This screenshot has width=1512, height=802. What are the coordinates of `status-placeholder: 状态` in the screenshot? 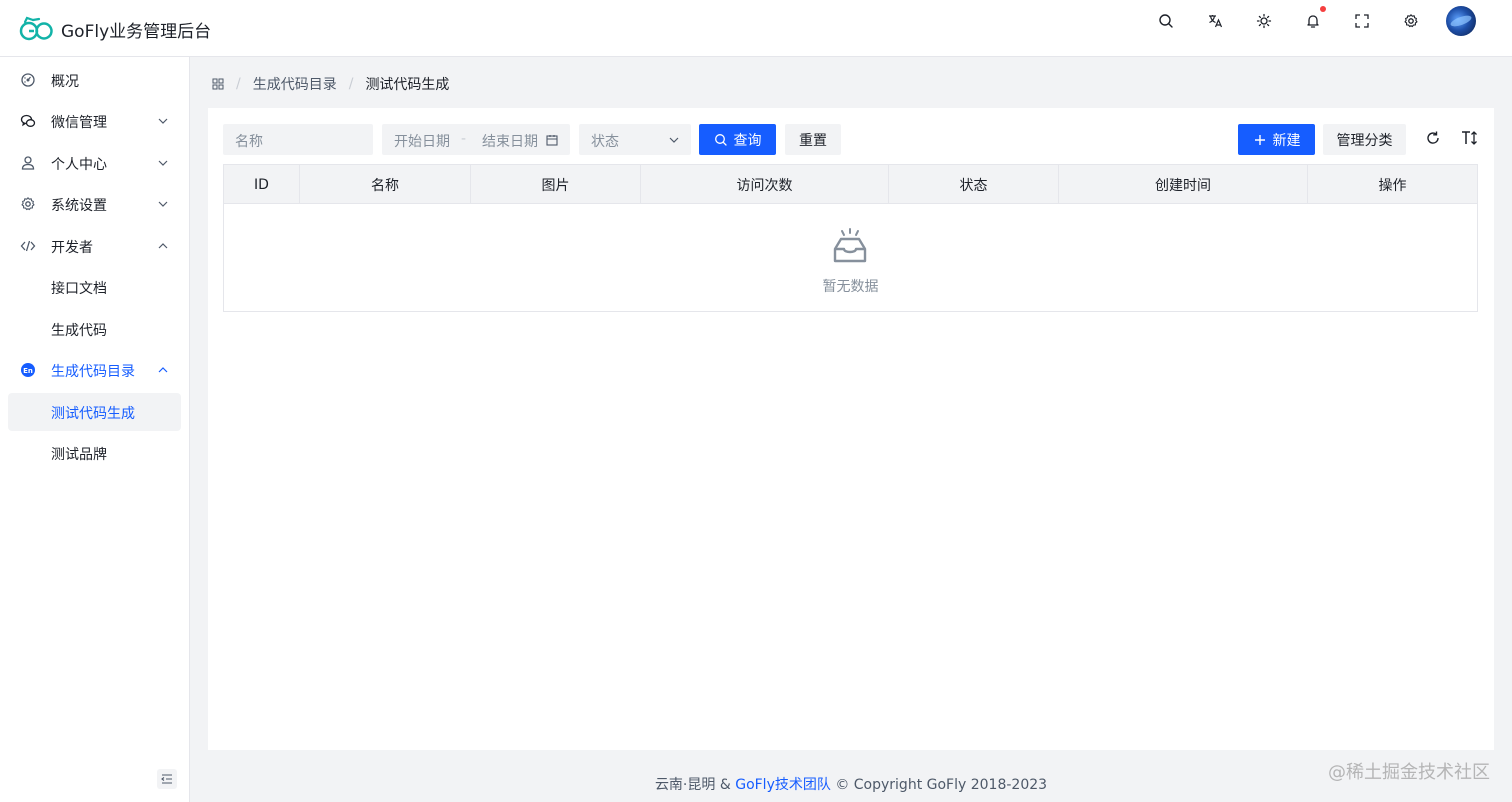 It's located at (605, 142).